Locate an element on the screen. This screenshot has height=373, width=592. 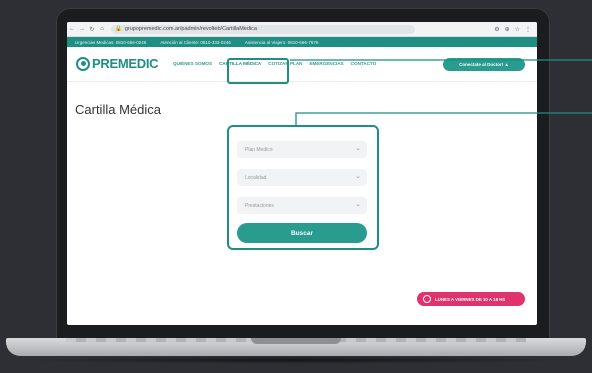
nav-emergencias: EMERGENCIAS is located at coordinates (326, 63).